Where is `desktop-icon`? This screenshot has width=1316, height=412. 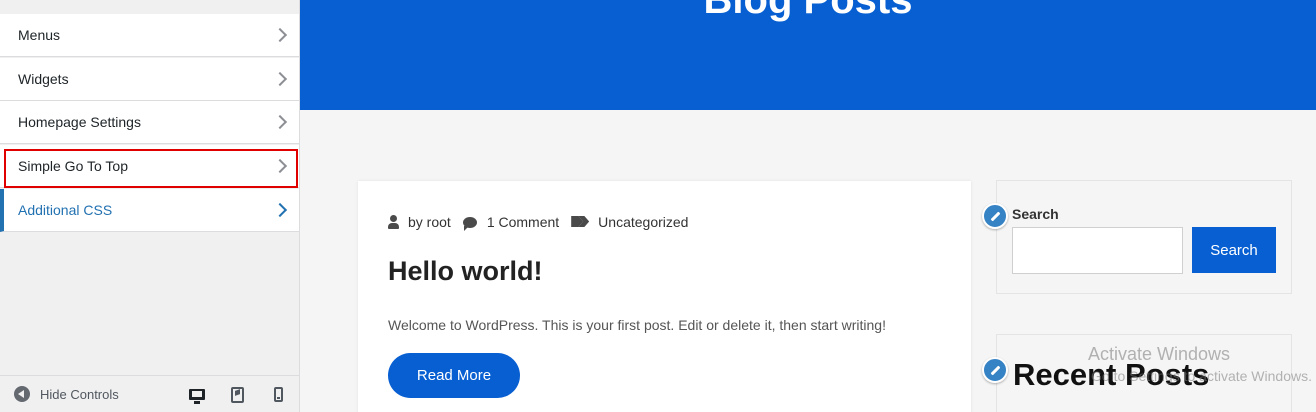
desktop-icon is located at coordinates (196, 396).